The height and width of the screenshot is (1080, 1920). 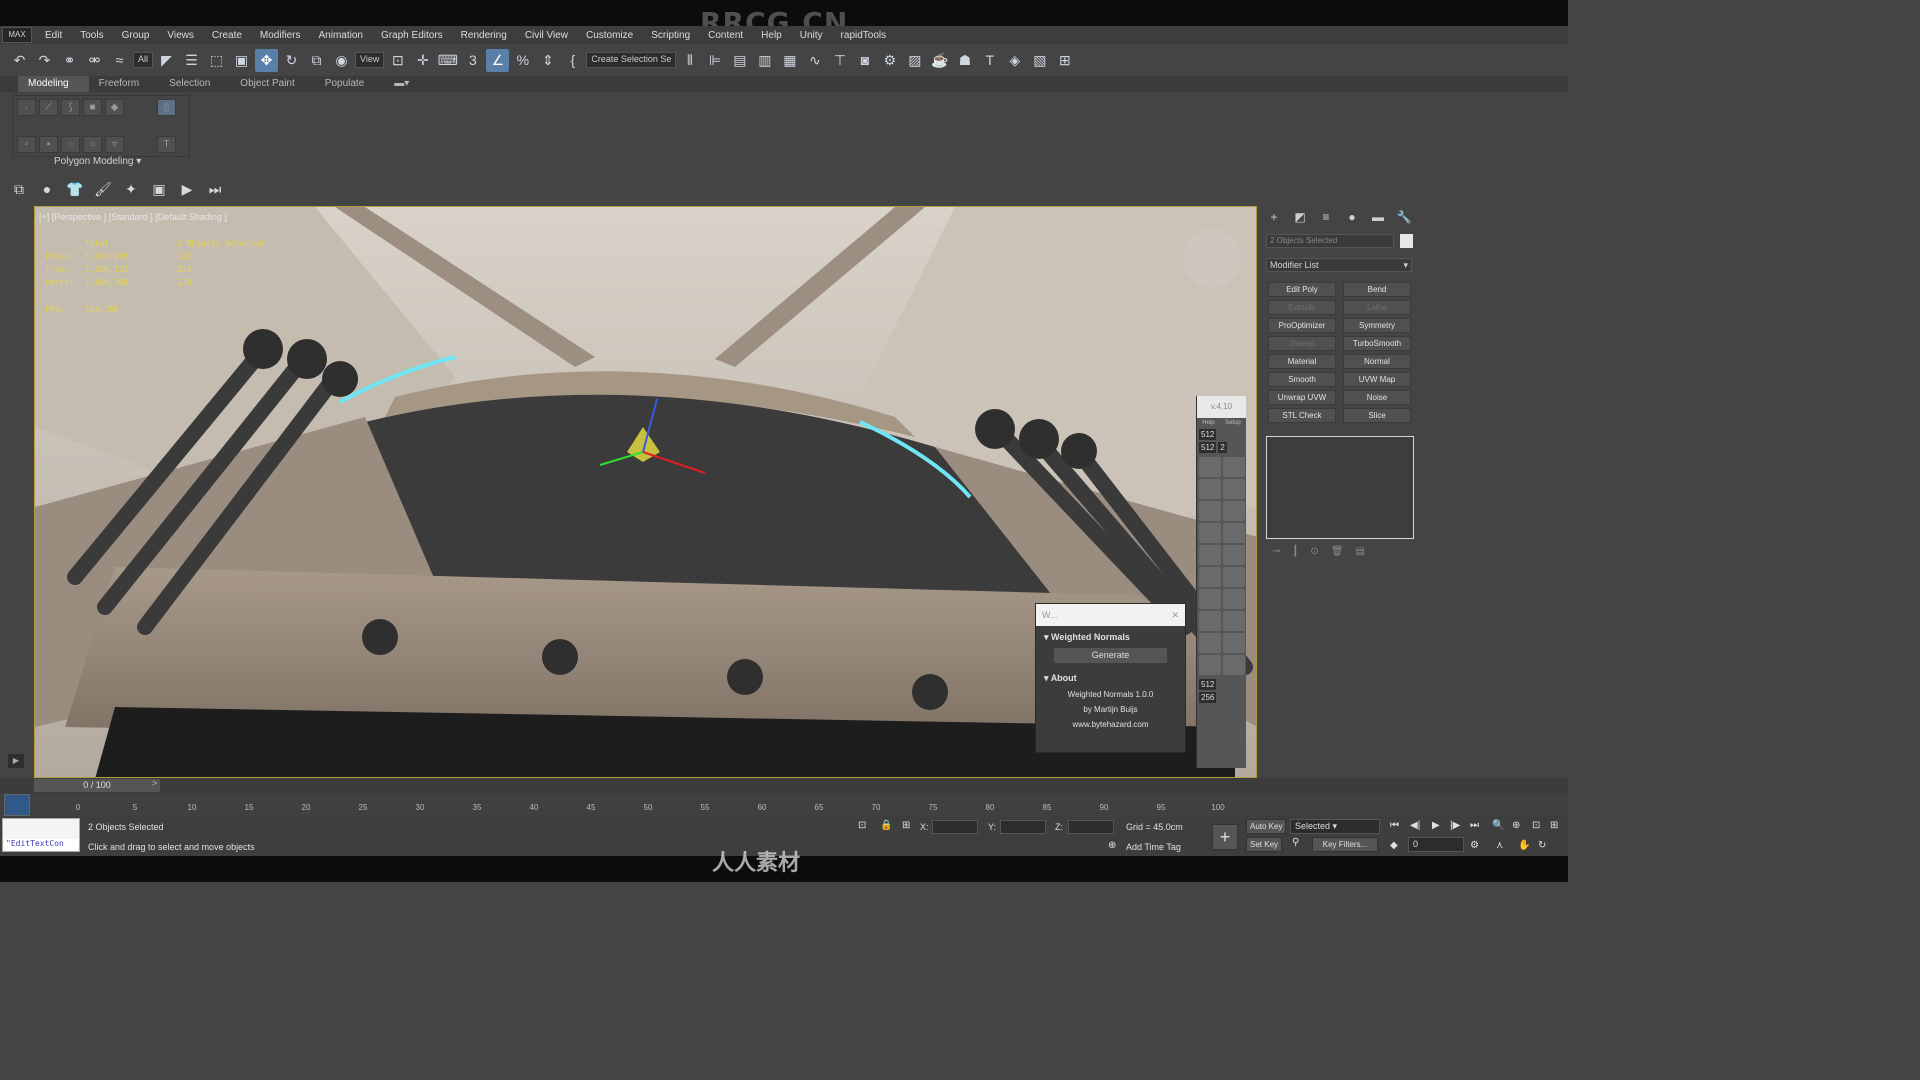 What do you see at coordinates (1208, 423) in the screenshot?
I see `tools-help-link: Help` at bounding box center [1208, 423].